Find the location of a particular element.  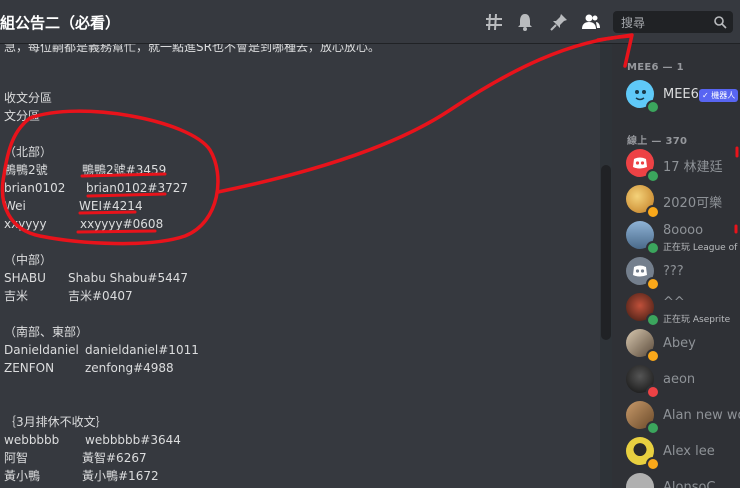

member-name: MEE6 is located at coordinates (681, 94).